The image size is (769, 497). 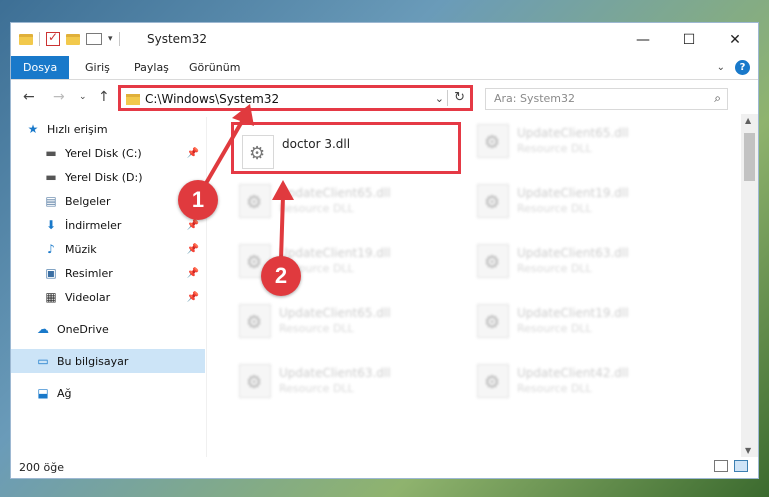 I want to click on tab-home: Giriş, so click(x=97, y=67).